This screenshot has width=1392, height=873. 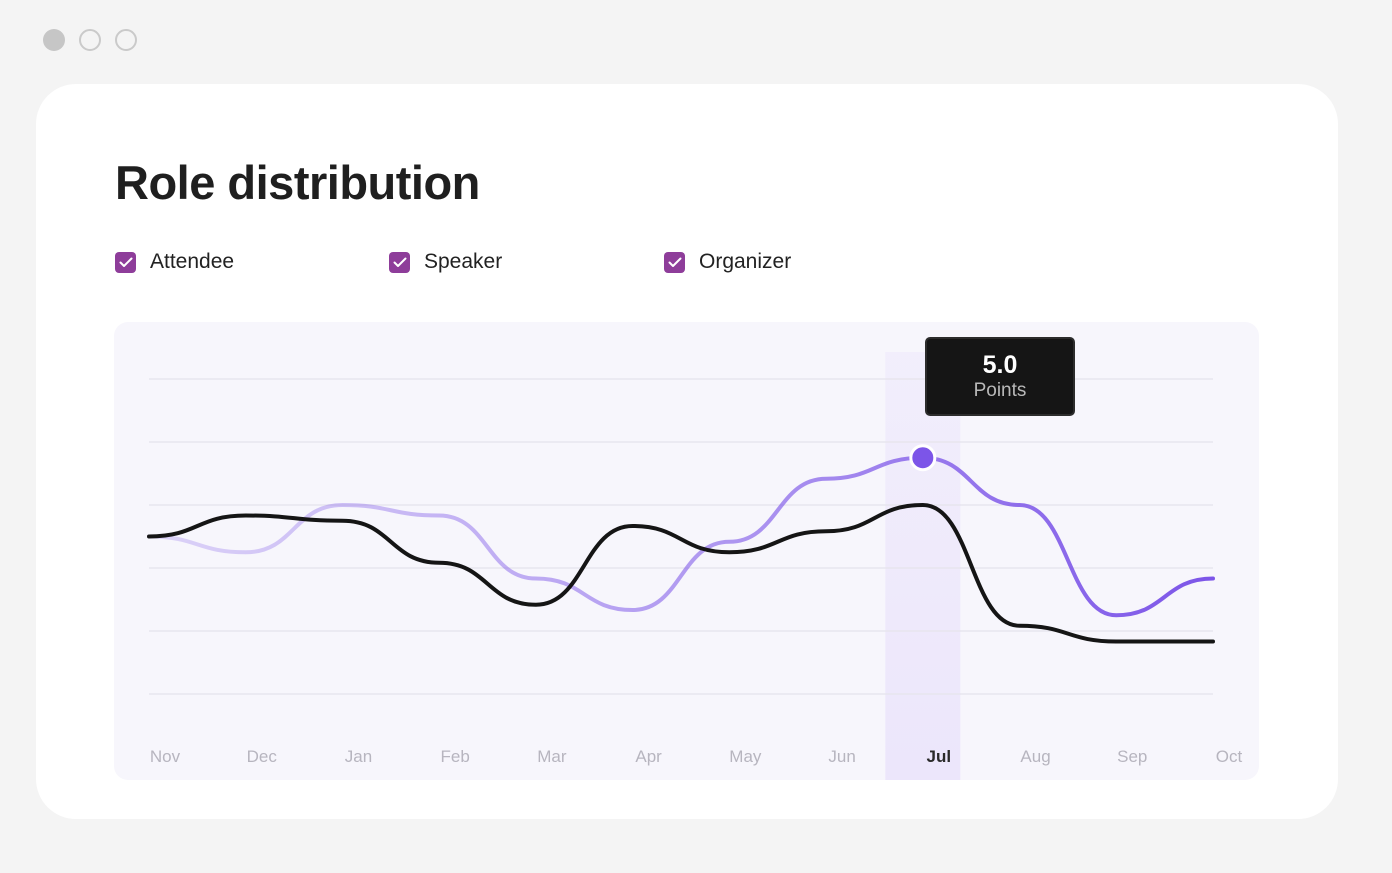 I want to click on x-tick-label: Oct, so click(x=1229, y=756).